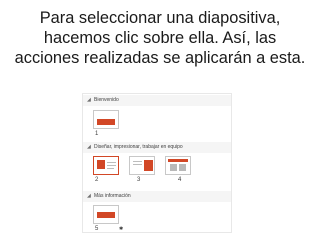 The width and height of the screenshot is (320, 240). I want to click on slide-number: 4, so click(180, 180).